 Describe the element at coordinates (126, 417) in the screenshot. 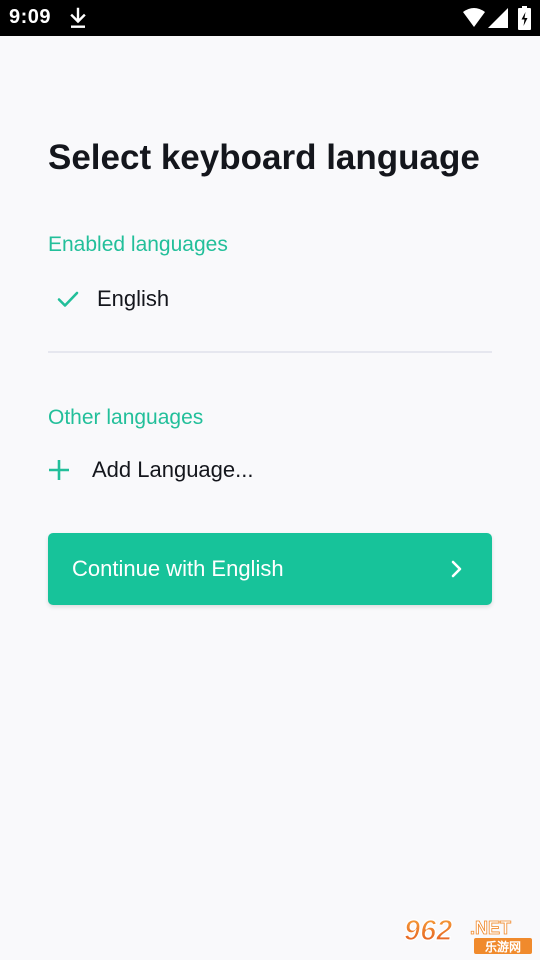

I see `other-languages-heading: Other languages` at that location.